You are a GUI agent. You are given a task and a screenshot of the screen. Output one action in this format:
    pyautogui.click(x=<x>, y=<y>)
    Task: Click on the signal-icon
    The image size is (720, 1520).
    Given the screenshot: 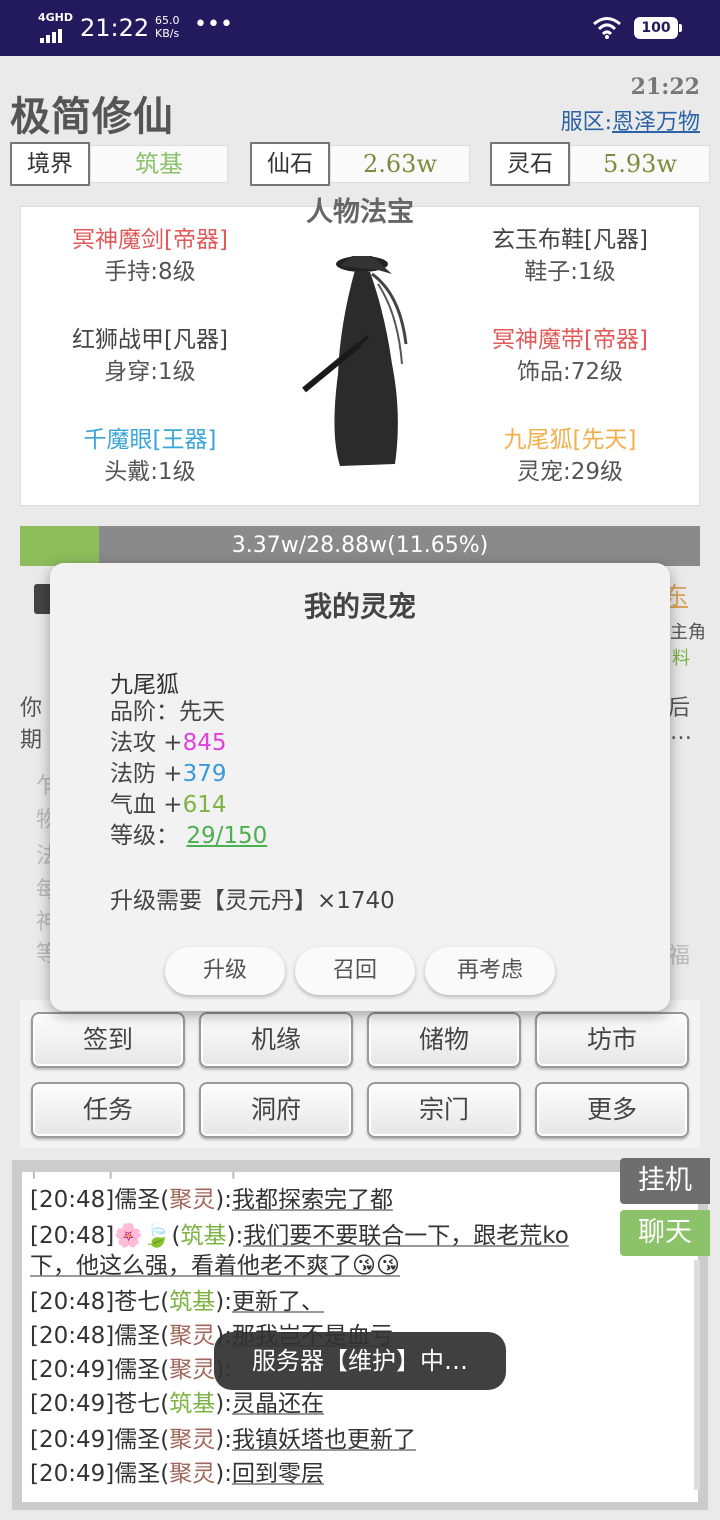 What is the action you would take?
    pyautogui.click(x=52, y=33)
    